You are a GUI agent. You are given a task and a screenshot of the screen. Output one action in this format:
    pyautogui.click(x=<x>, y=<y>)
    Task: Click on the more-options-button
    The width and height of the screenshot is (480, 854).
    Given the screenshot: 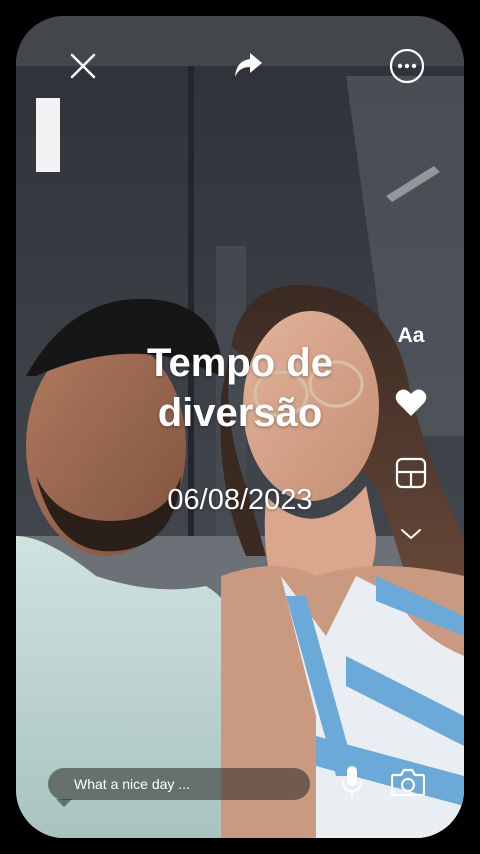 What is the action you would take?
    pyautogui.click(x=407, y=66)
    